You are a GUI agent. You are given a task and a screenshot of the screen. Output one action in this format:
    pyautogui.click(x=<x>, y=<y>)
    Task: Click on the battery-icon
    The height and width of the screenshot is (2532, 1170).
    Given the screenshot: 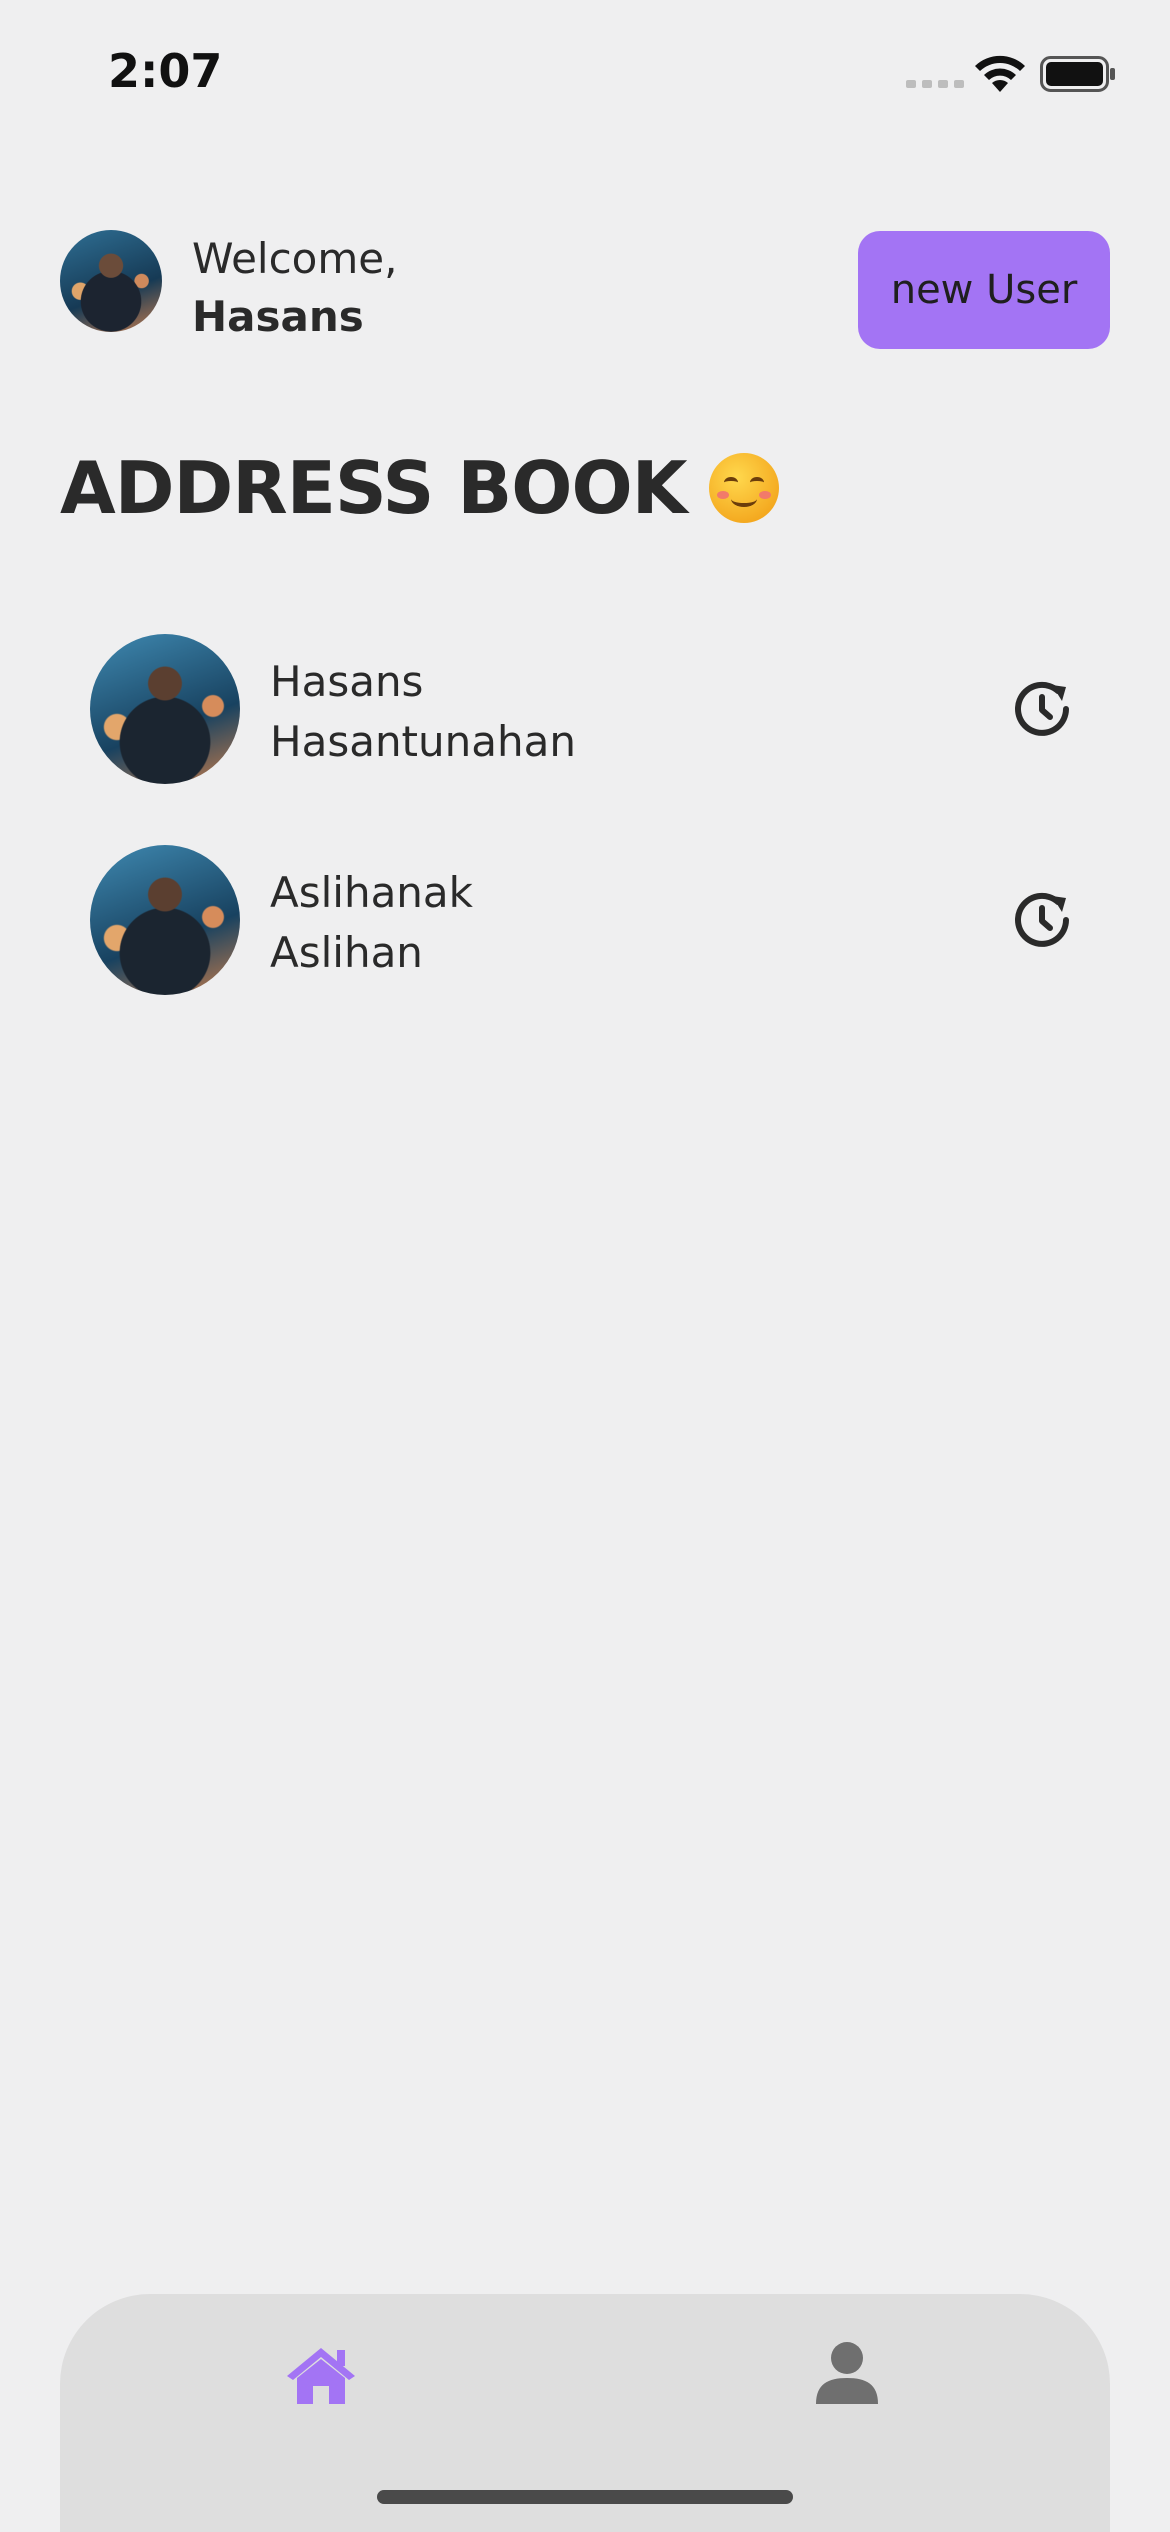 What is the action you would take?
    pyautogui.click(x=1077, y=74)
    